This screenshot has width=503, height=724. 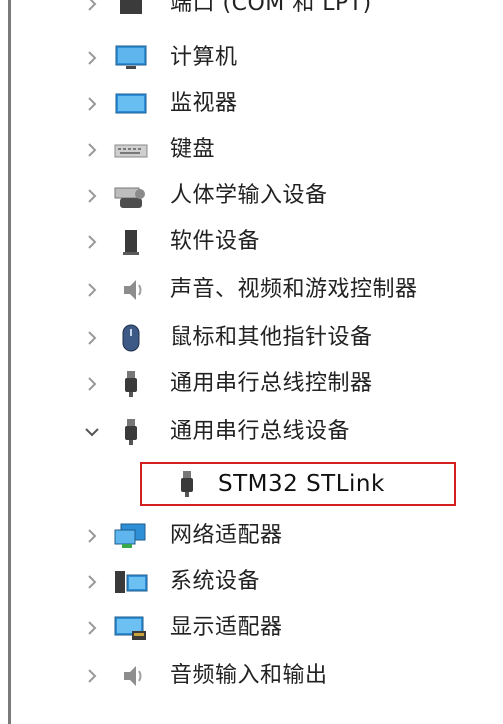 What do you see at coordinates (226, 627) in the screenshot?
I see `tree-item-label: 显示适配器` at bounding box center [226, 627].